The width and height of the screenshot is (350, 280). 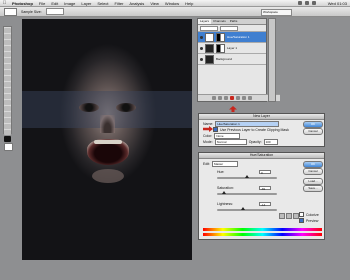 I want to click on blend-mode-select, so click(x=209, y=28).